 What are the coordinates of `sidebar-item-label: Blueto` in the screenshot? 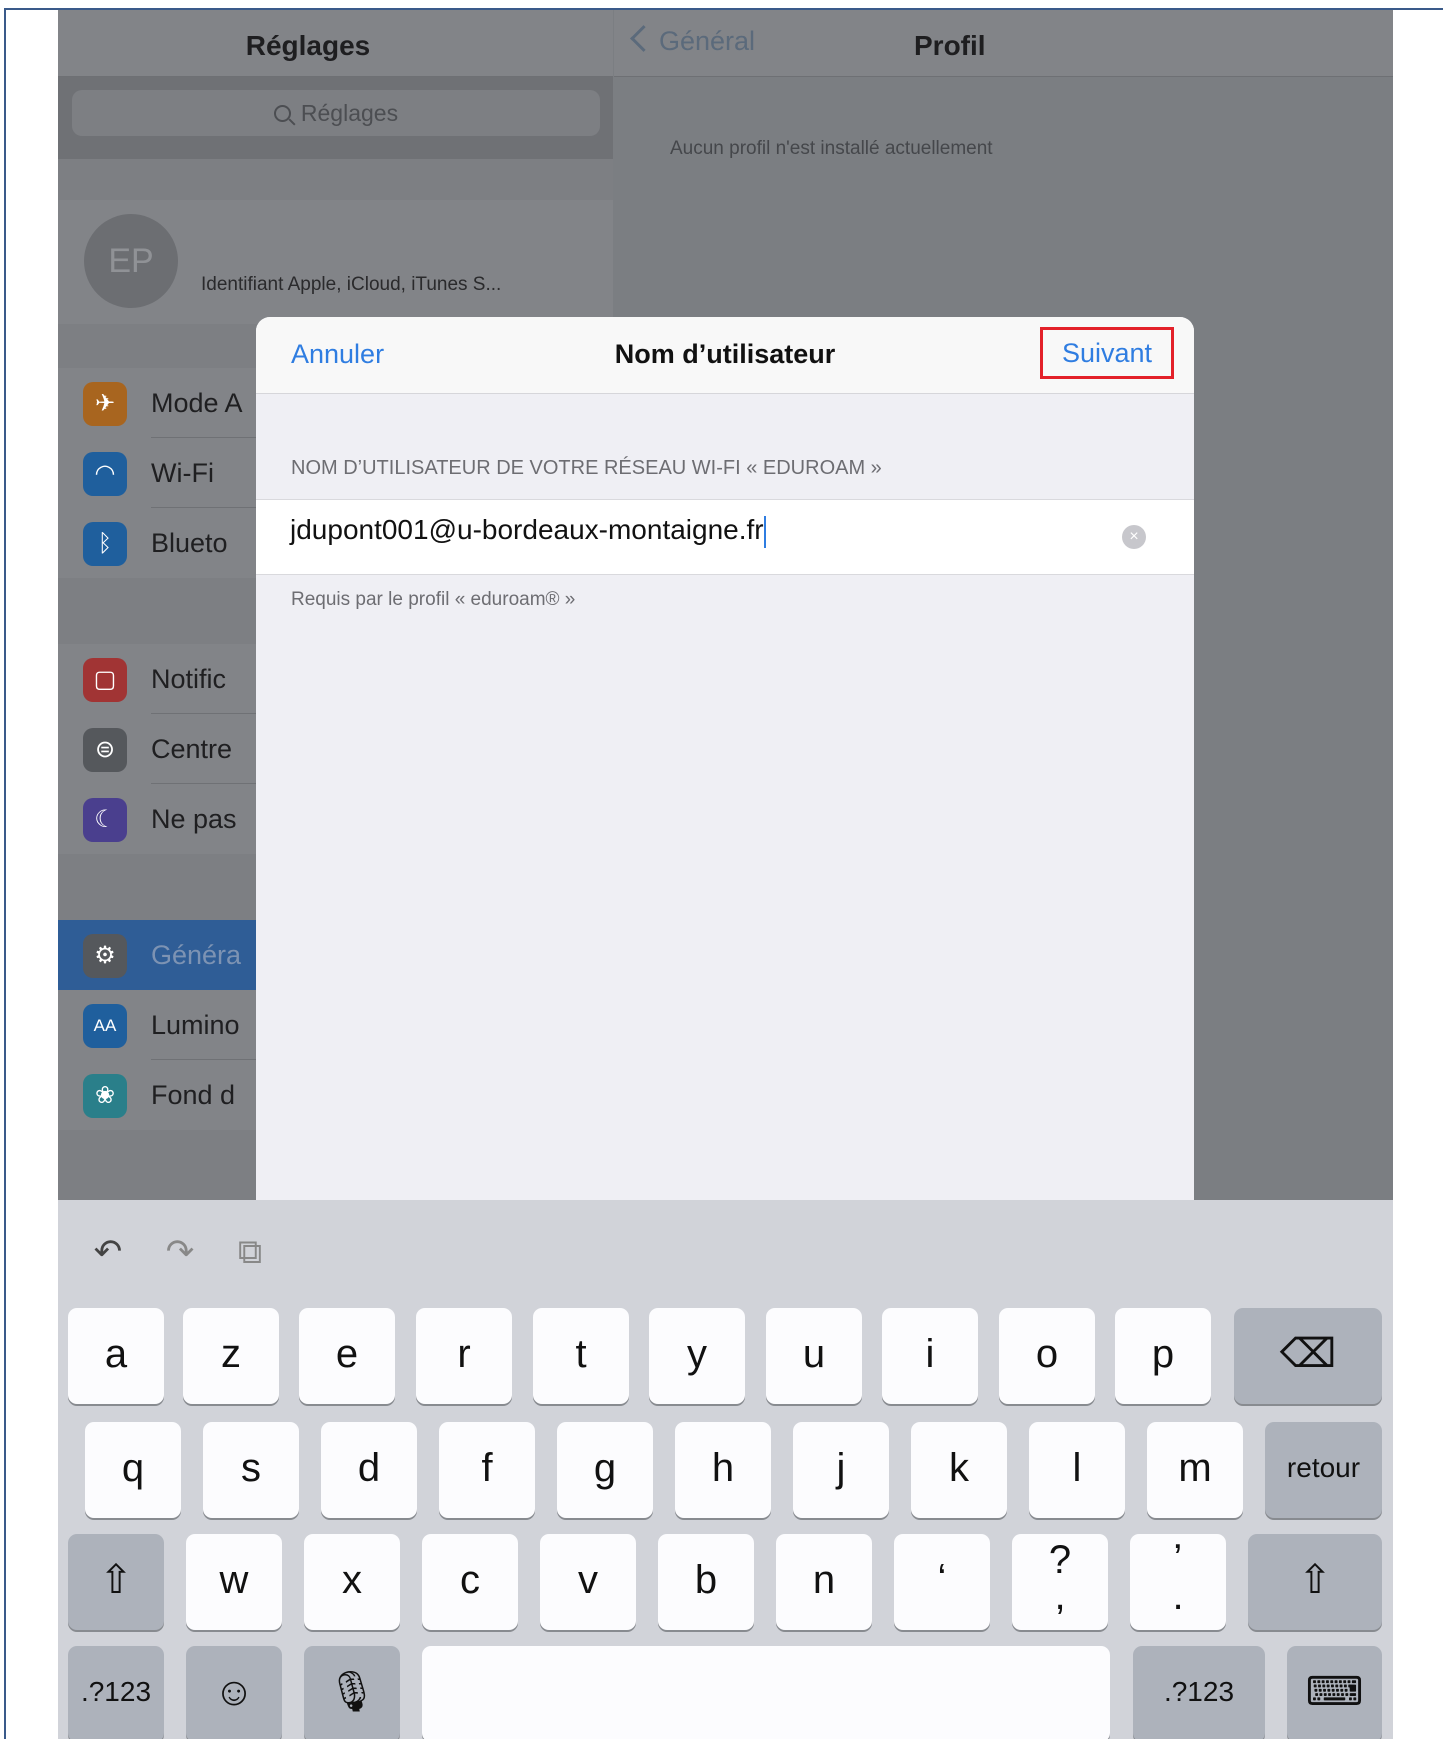 It's located at (189, 543).